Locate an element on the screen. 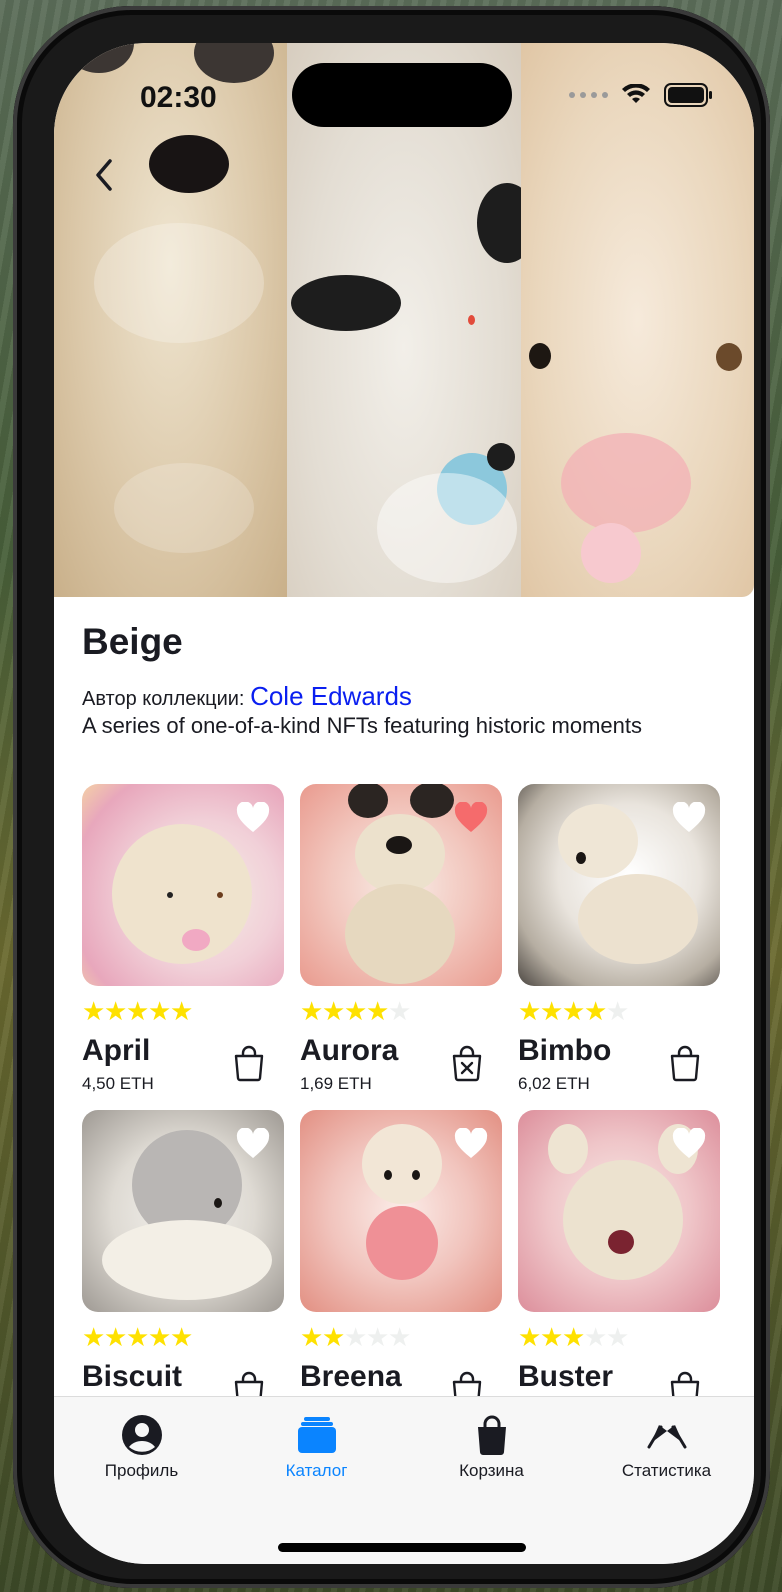  nft-card: ★ ★ ★ ★ ★ Buster is located at coordinates (619, 1259).